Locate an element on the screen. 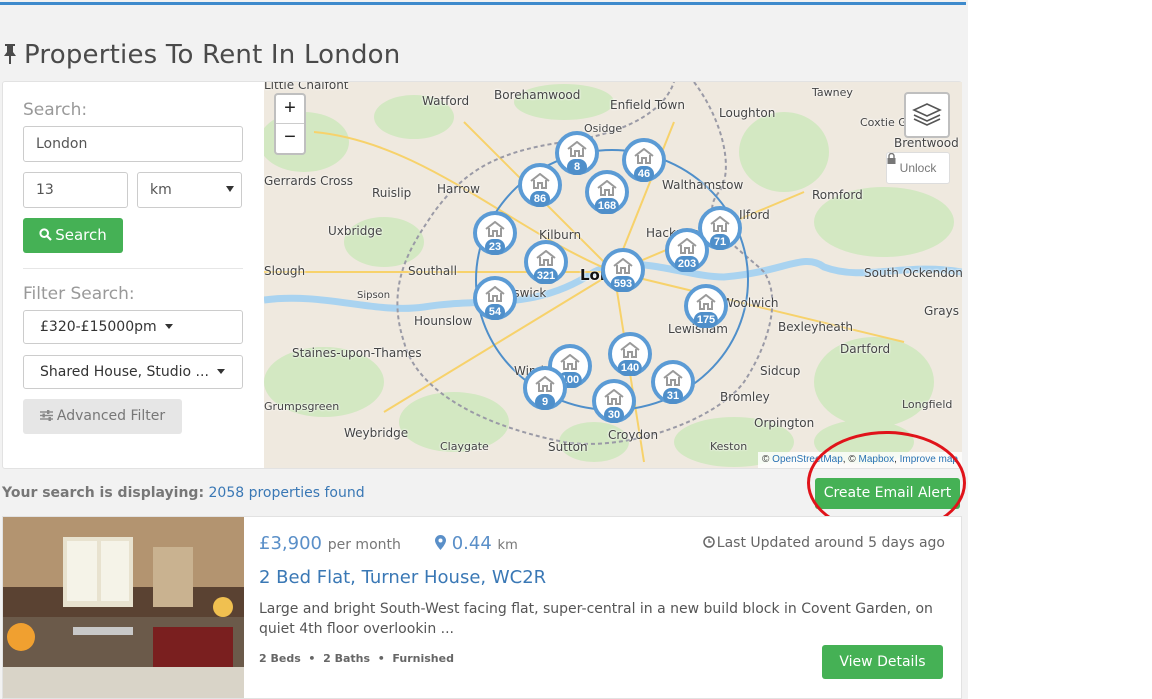 The image size is (1152, 699). place-label: Walthamstow is located at coordinates (703, 185).